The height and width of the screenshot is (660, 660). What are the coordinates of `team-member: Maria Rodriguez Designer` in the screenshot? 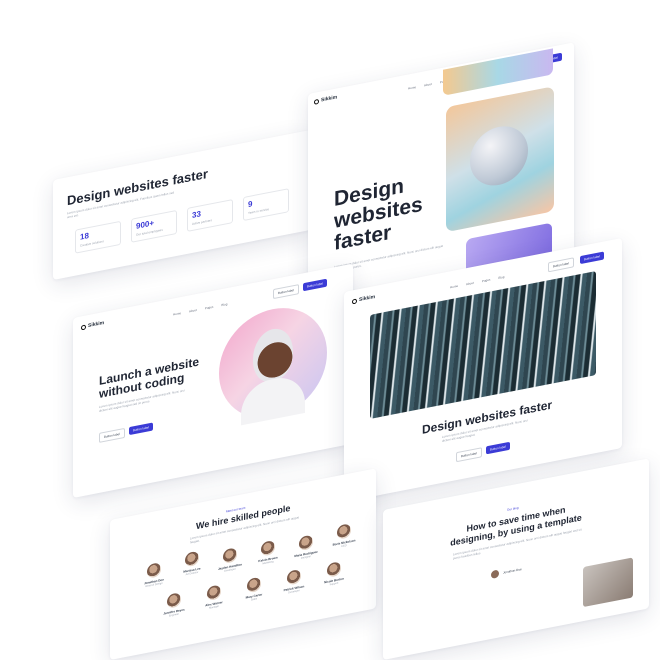 It's located at (306, 547).